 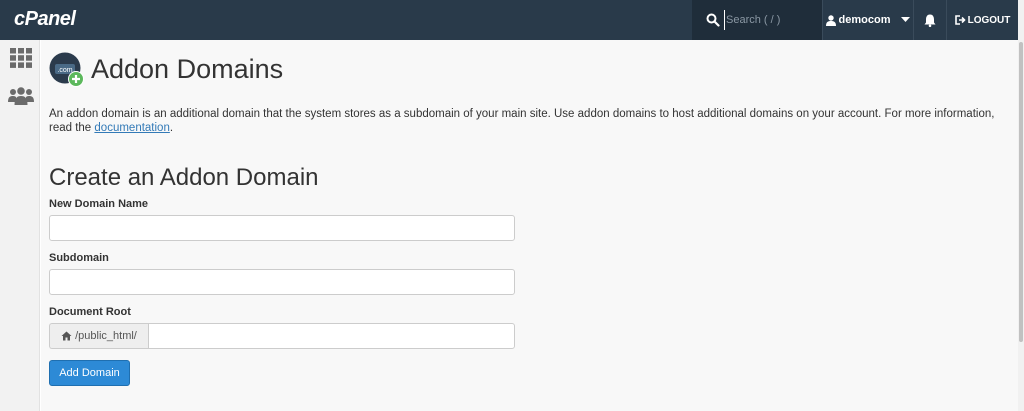 I want to click on logout-icon, so click(x=960, y=20).